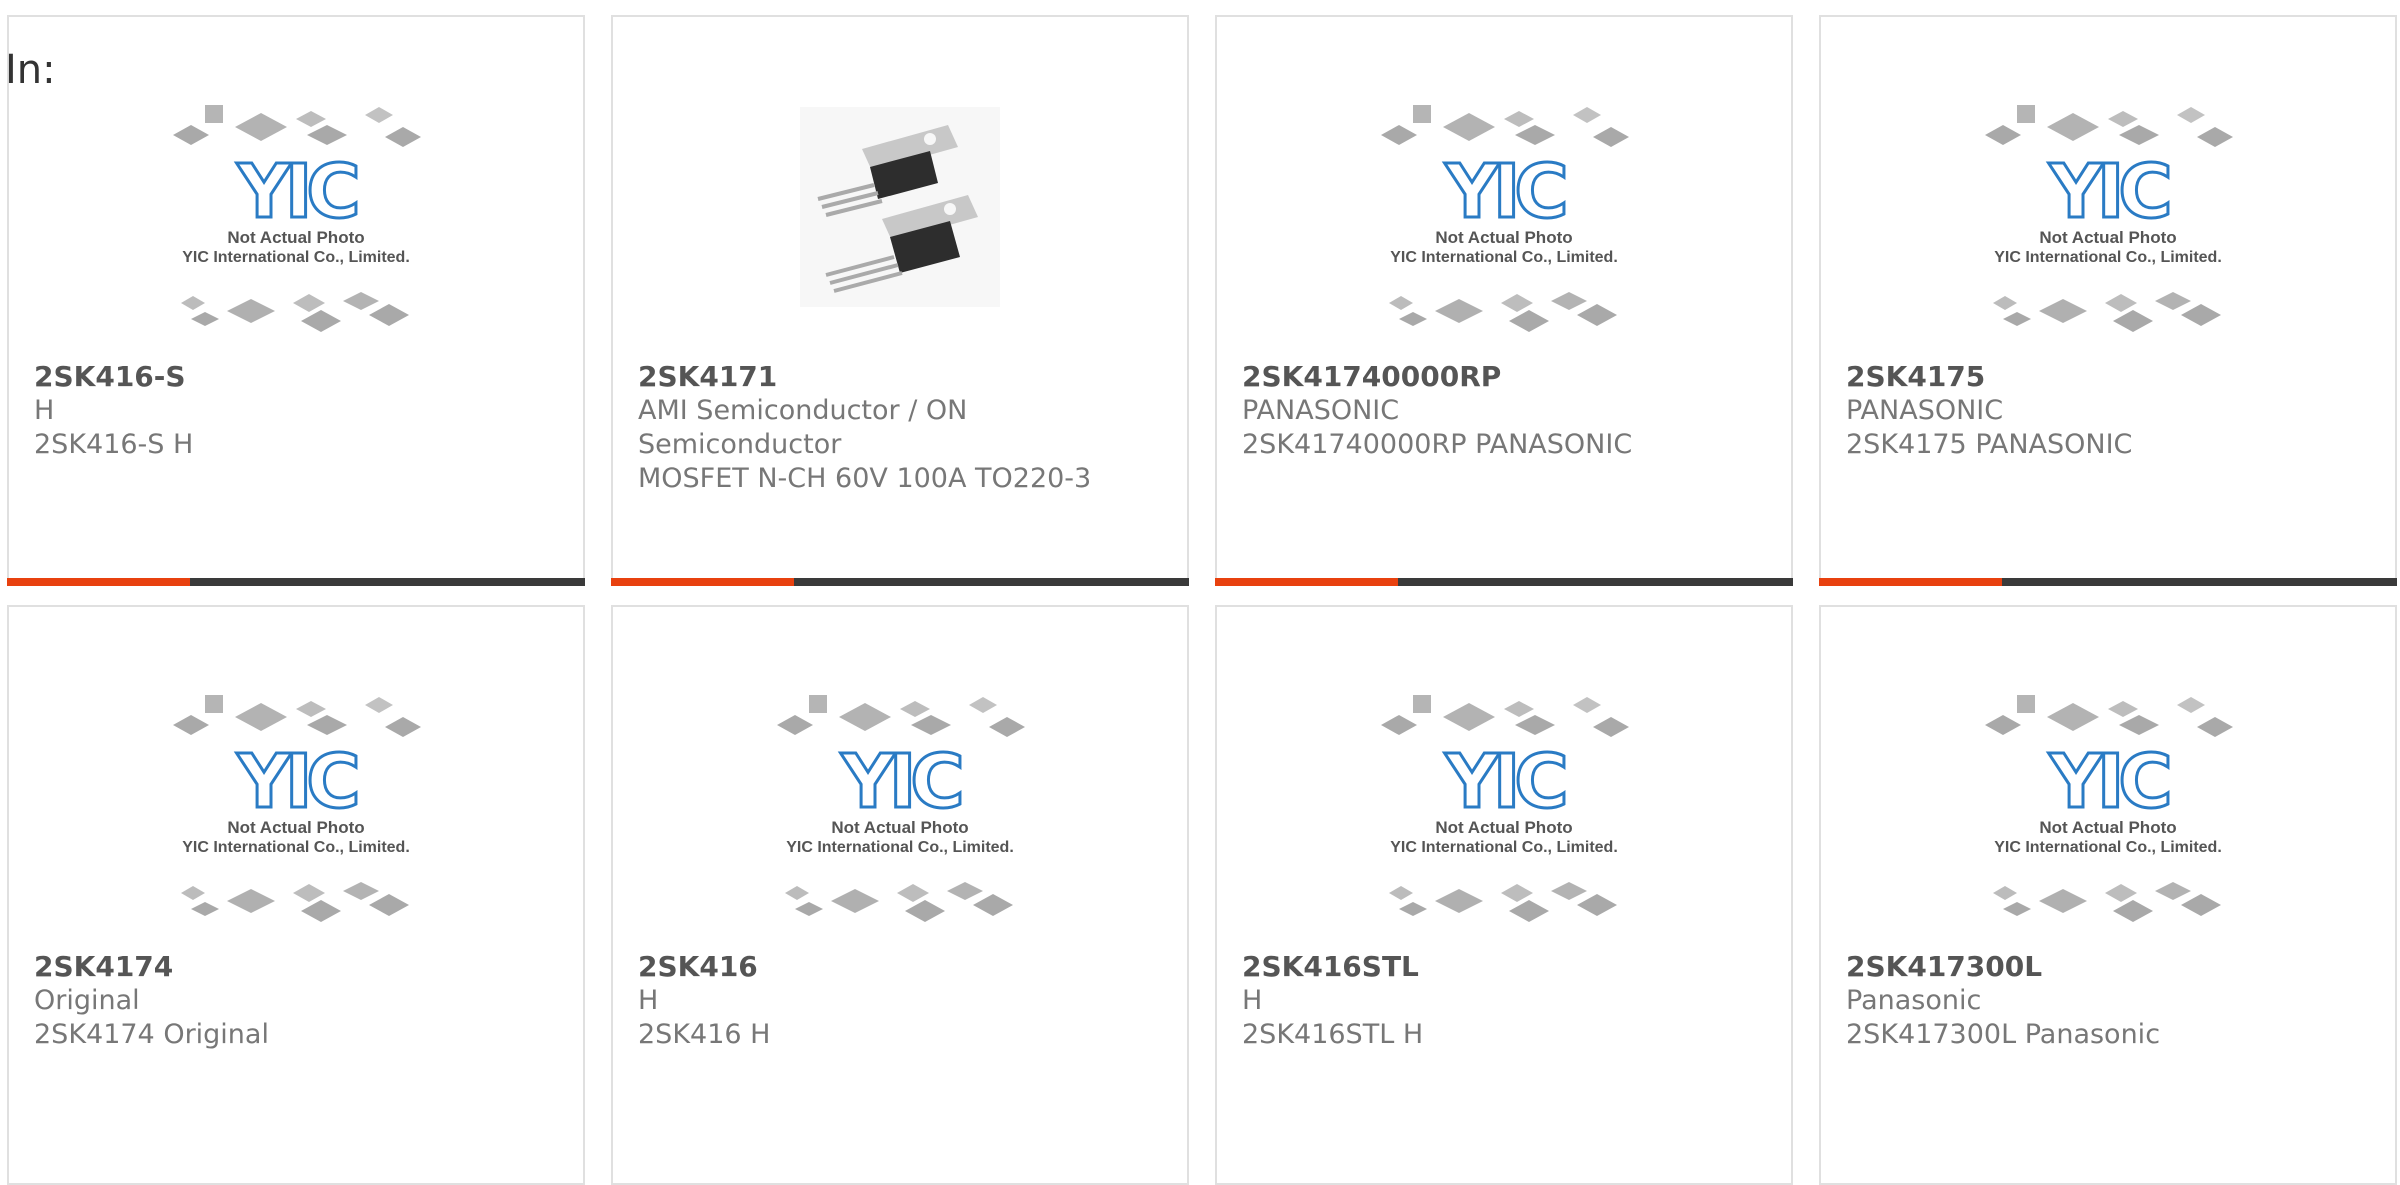 The width and height of the screenshot is (2400, 1185). Describe the element at coordinates (865, 478) in the screenshot. I see `product-description: MOSFET N-CH 60V 100A TO220-3` at that location.